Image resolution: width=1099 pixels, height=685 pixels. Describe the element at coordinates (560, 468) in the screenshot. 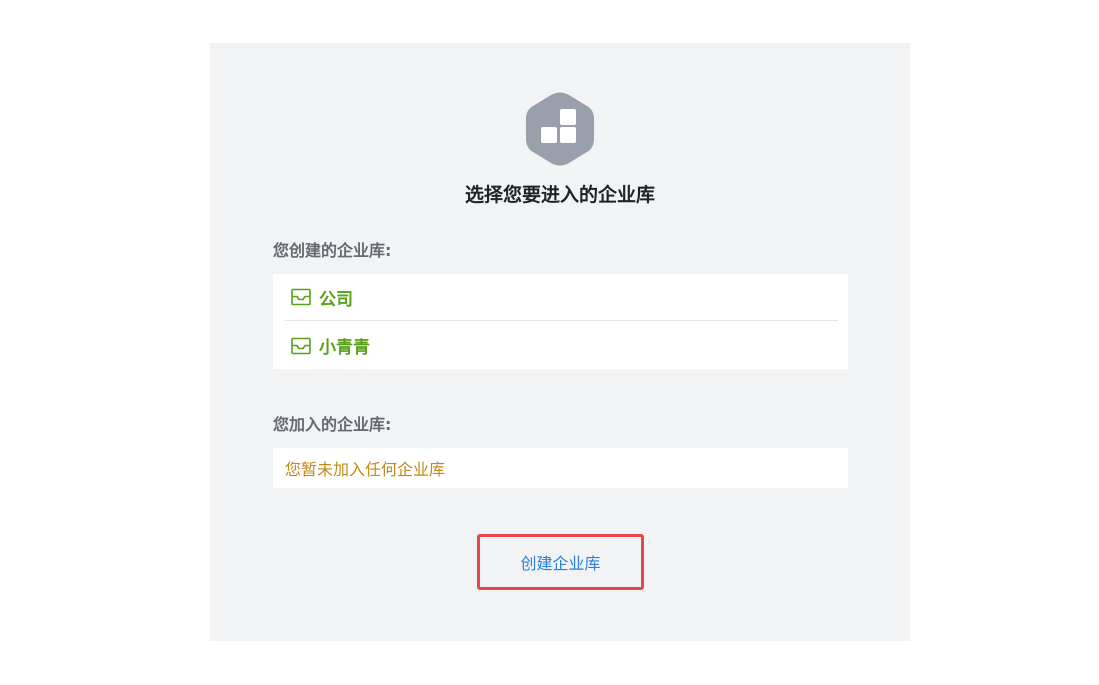

I see `joined-workspace-list: 您暂未加入任何企业库` at that location.